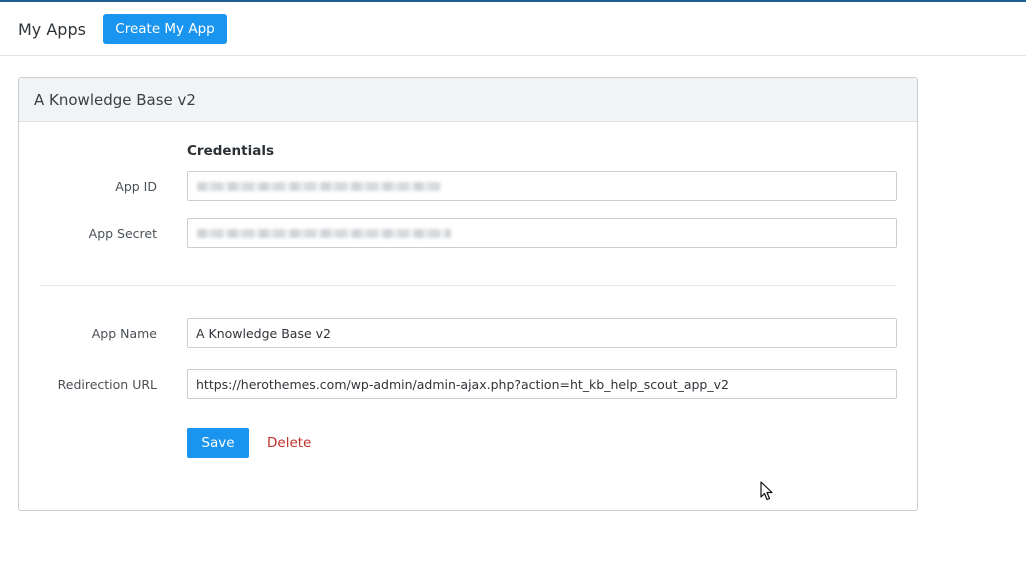 The image size is (1026, 574). I want to click on page-title: My Apps, so click(52, 29).